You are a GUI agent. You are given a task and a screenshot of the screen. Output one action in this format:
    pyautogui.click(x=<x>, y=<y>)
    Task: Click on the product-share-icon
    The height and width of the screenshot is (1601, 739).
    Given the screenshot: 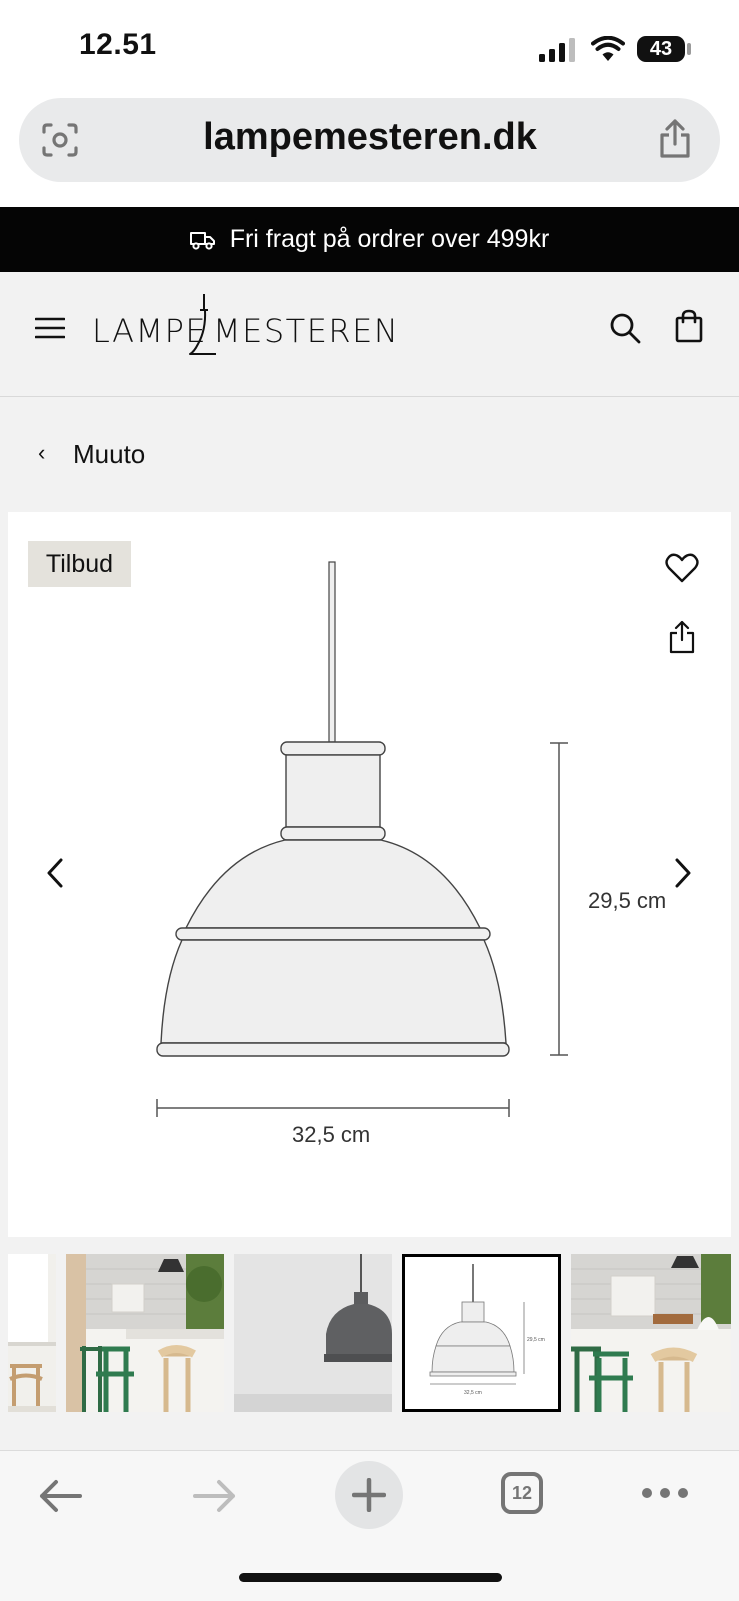 What is the action you would take?
    pyautogui.click(x=682, y=637)
    